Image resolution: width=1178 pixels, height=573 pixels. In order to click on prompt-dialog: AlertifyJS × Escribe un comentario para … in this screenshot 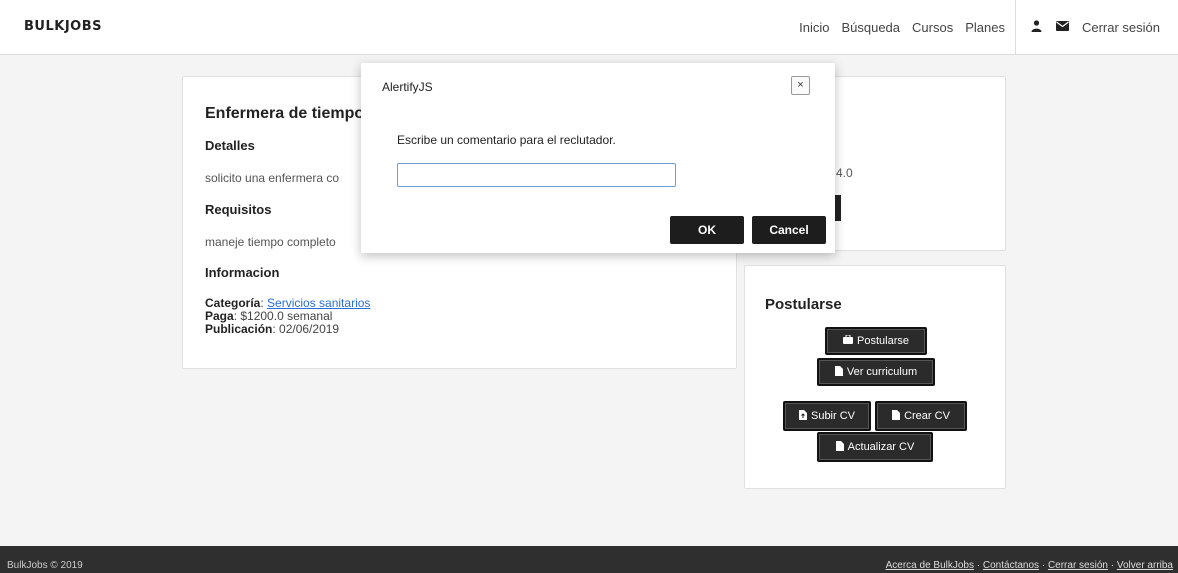, I will do `click(598, 158)`.